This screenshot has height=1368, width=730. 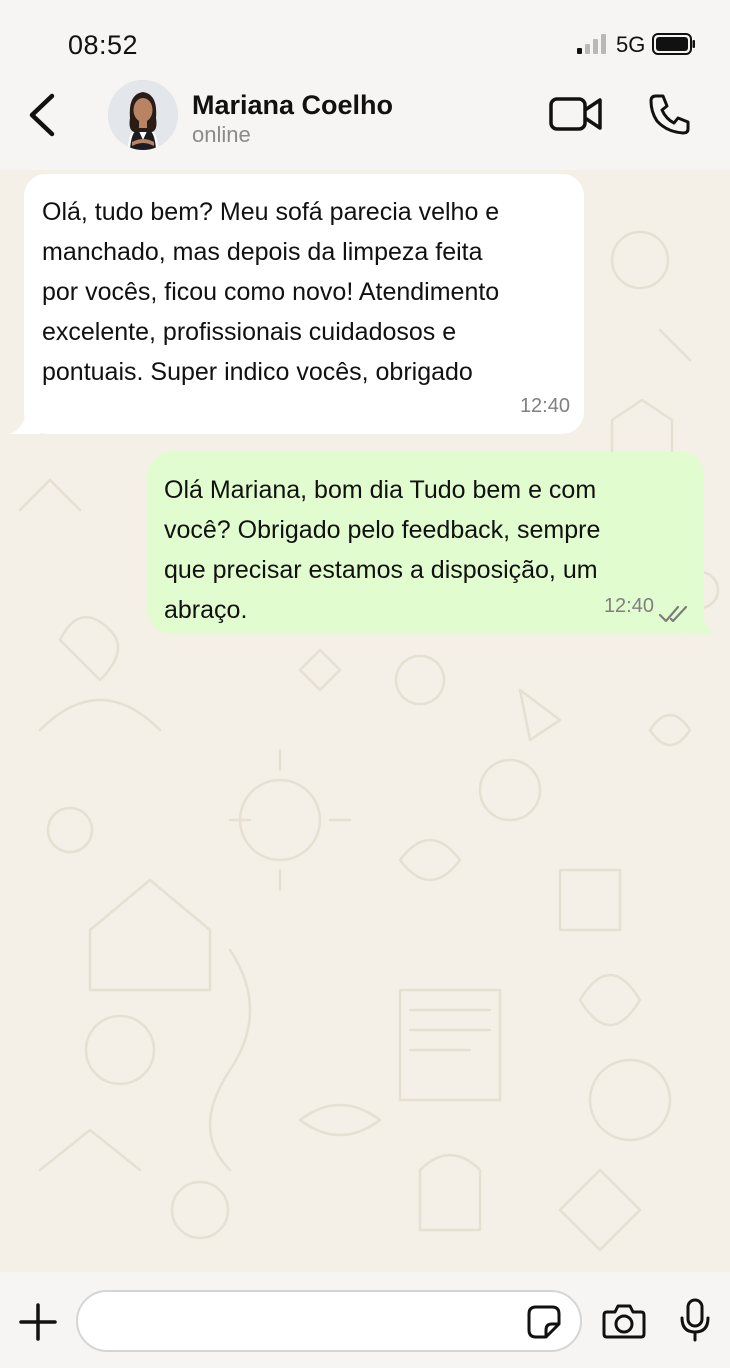 I want to click on message-line: Olá Mariana, bom dia Tudo bem e com, so click(x=380, y=490).